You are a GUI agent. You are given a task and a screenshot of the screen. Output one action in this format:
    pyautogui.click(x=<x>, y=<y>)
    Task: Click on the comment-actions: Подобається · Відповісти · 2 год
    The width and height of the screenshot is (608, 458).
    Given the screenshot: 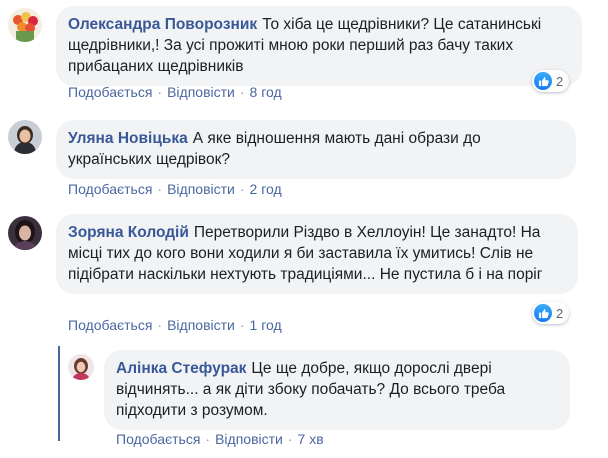 What is the action you would take?
    pyautogui.click(x=175, y=189)
    